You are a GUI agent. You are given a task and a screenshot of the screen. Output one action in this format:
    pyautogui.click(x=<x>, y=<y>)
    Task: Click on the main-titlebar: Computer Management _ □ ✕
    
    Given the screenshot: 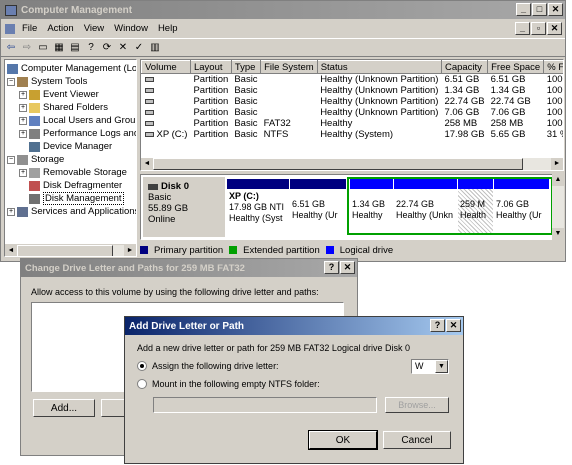 What is the action you would take?
    pyautogui.click(x=283, y=10)
    